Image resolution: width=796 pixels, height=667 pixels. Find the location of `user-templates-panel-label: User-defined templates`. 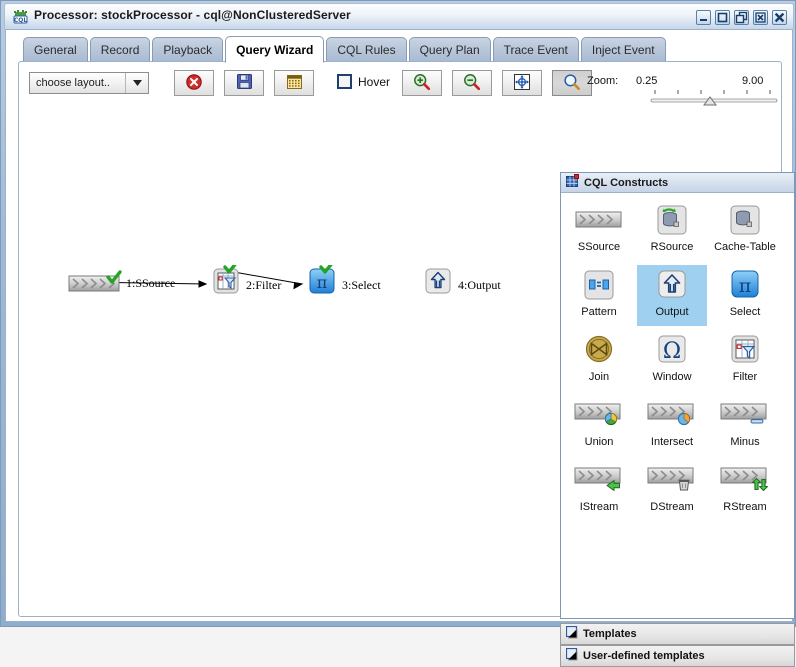

user-templates-panel-label: User-defined templates is located at coordinates (644, 656).